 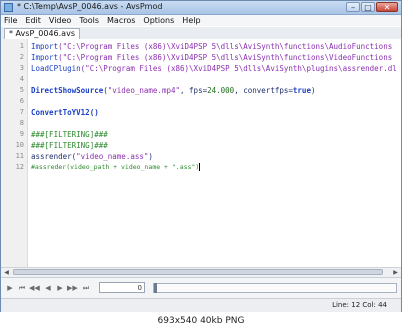 What do you see at coordinates (21, 112) in the screenshot?
I see `line-number: 7` at bounding box center [21, 112].